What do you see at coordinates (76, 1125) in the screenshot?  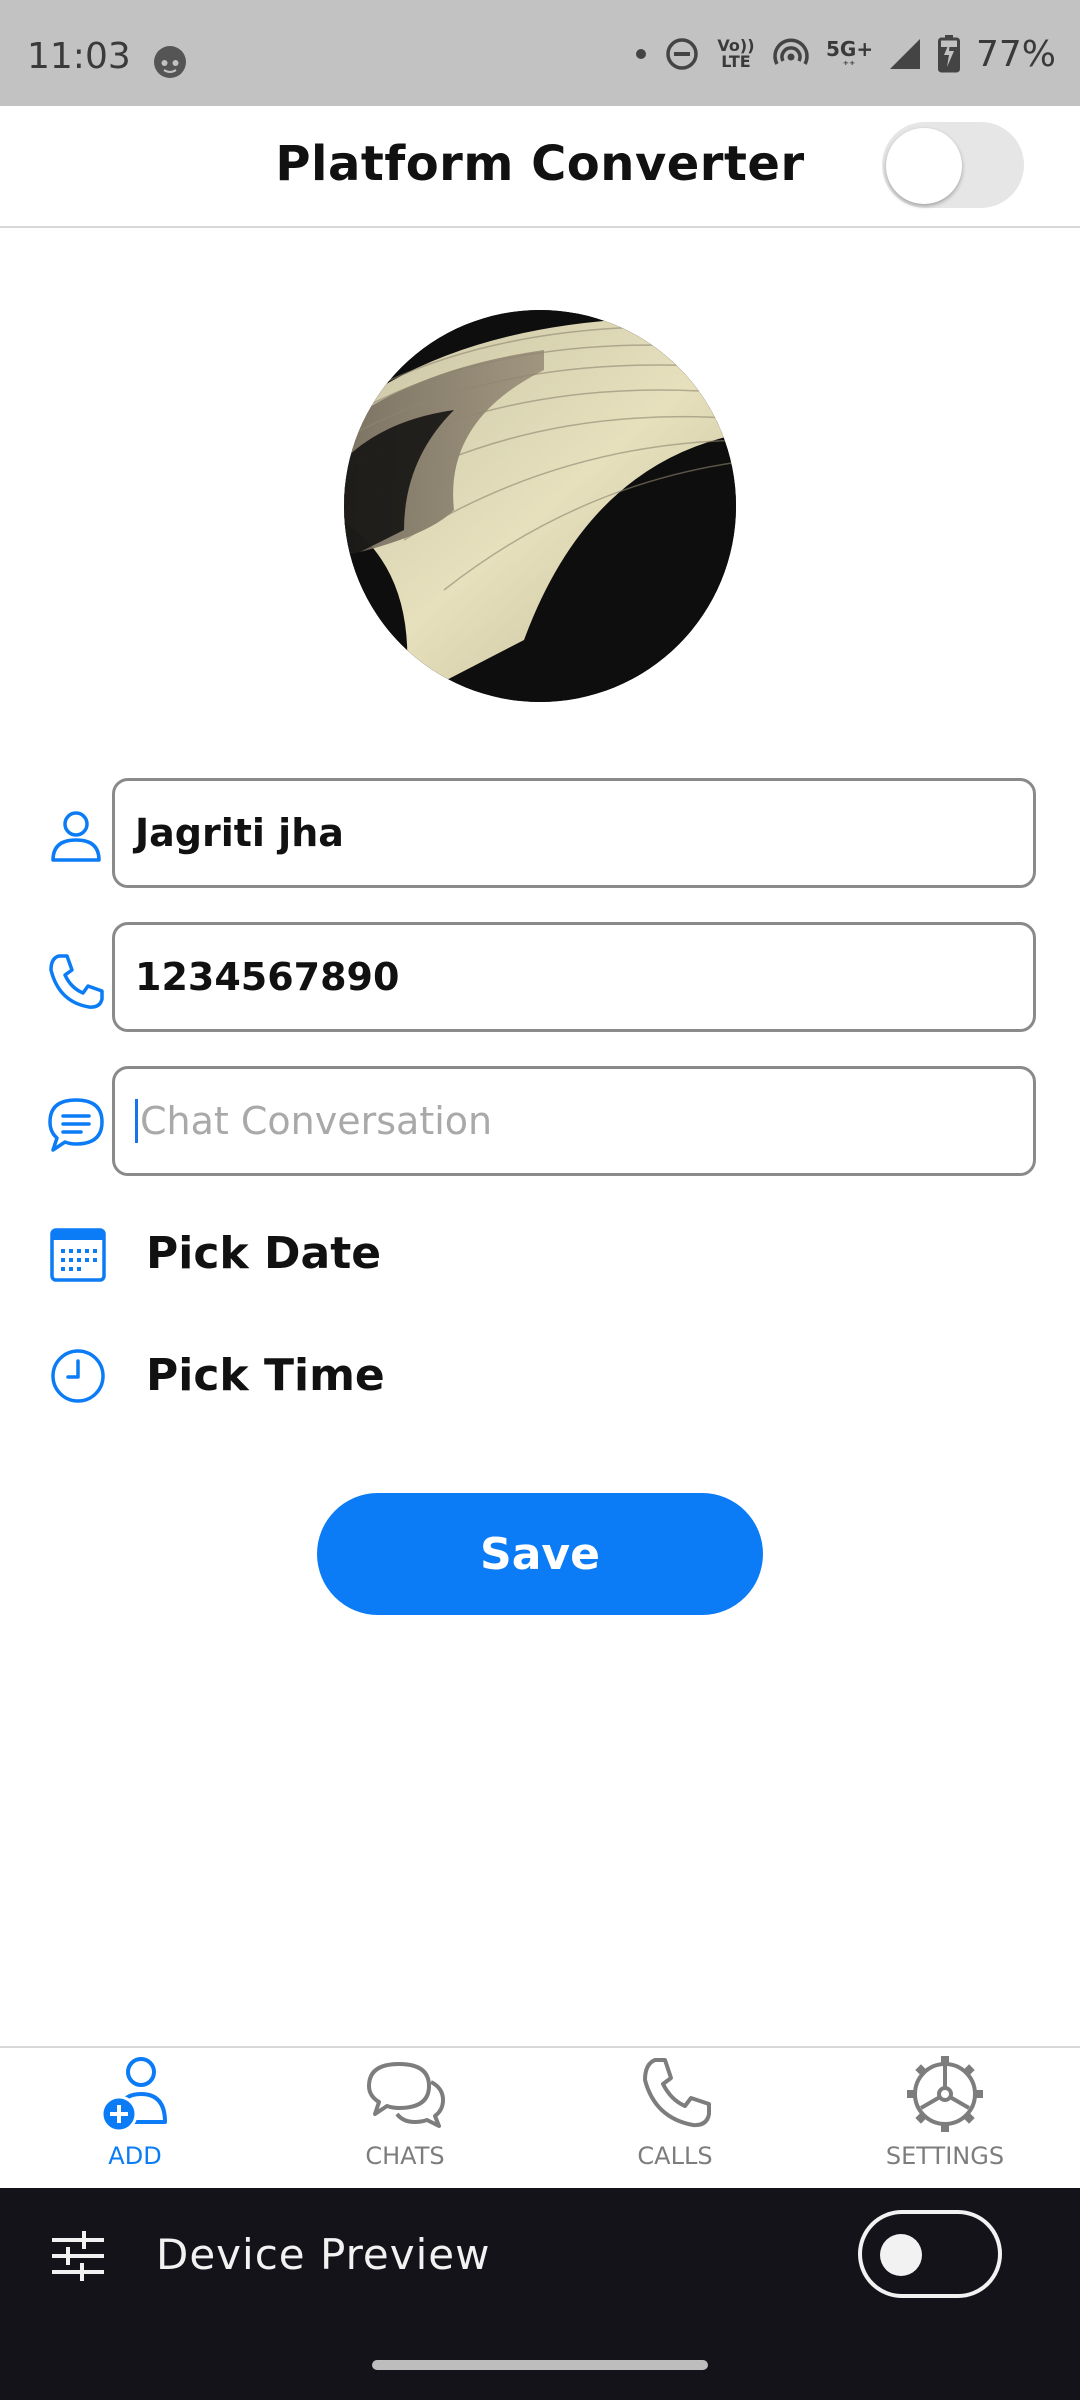 I see `chat-icon` at bounding box center [76, 1125].